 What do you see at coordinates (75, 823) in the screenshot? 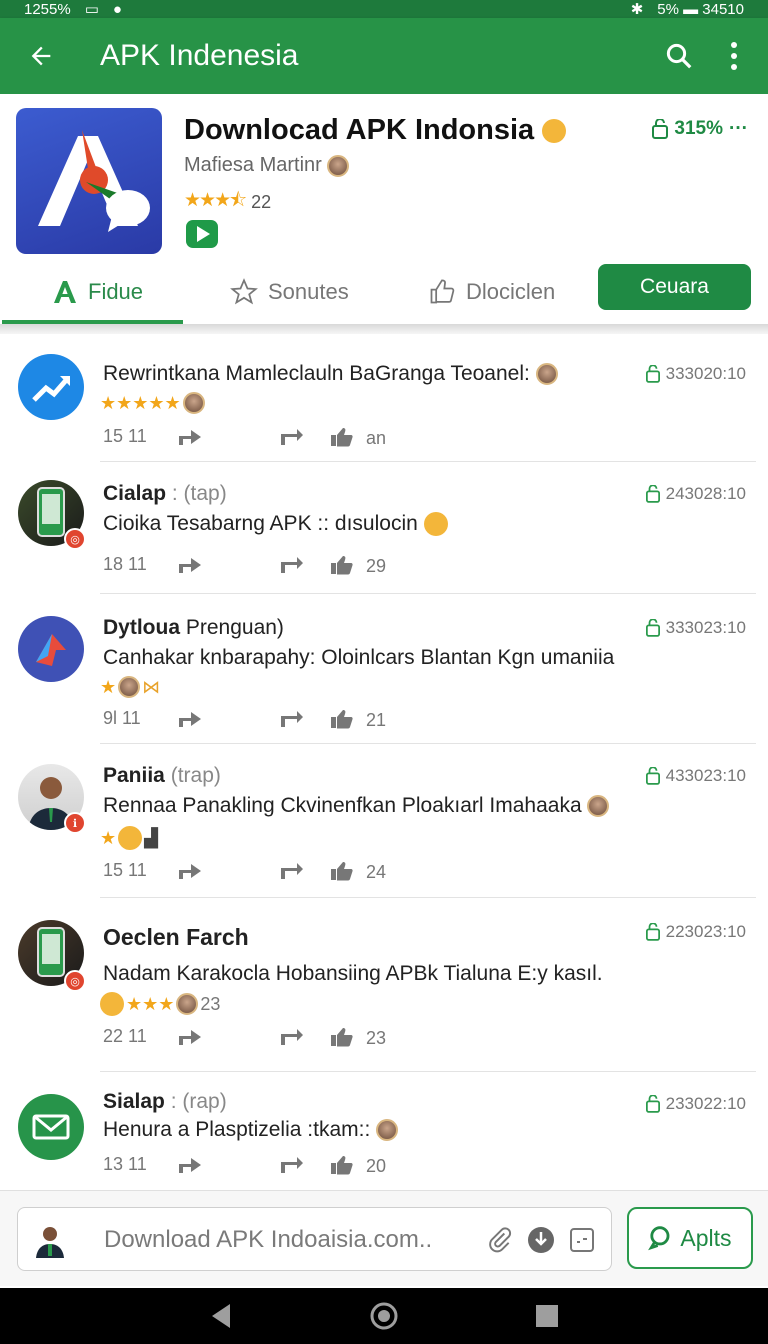
I see `app-badge: ℹ` at bounding box center [75, 823].